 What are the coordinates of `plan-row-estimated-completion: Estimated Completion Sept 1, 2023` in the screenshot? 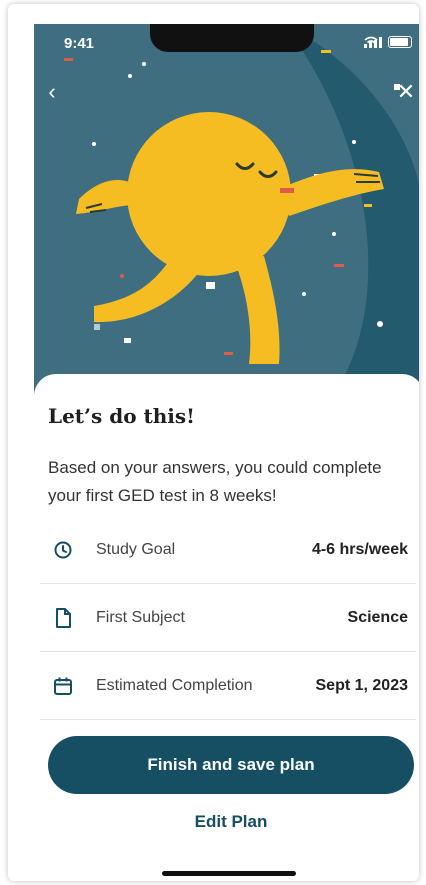 It's located at (228, 686).